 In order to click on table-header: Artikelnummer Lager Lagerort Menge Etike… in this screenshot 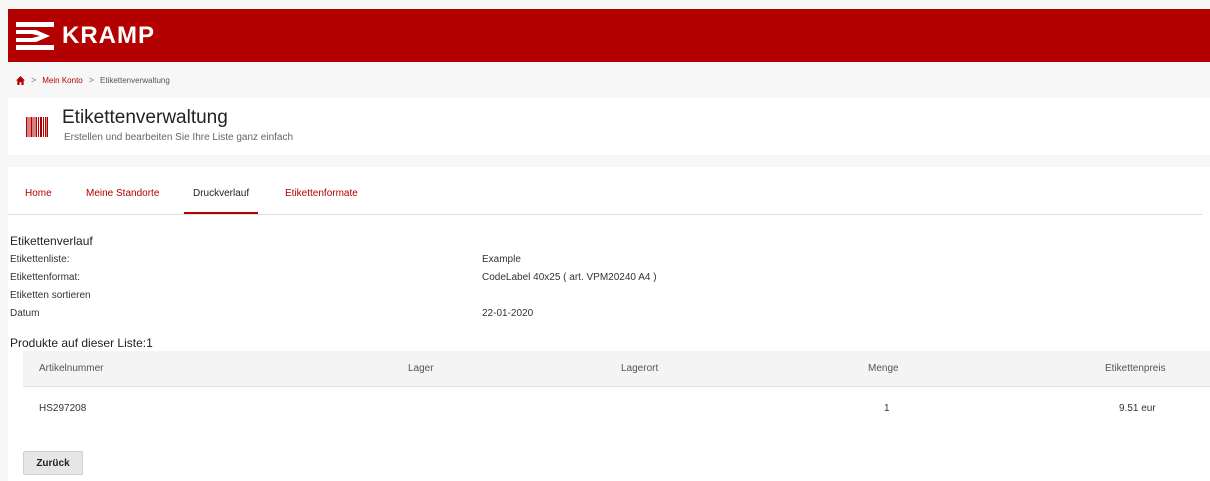, I will do `click(616, 369)`.